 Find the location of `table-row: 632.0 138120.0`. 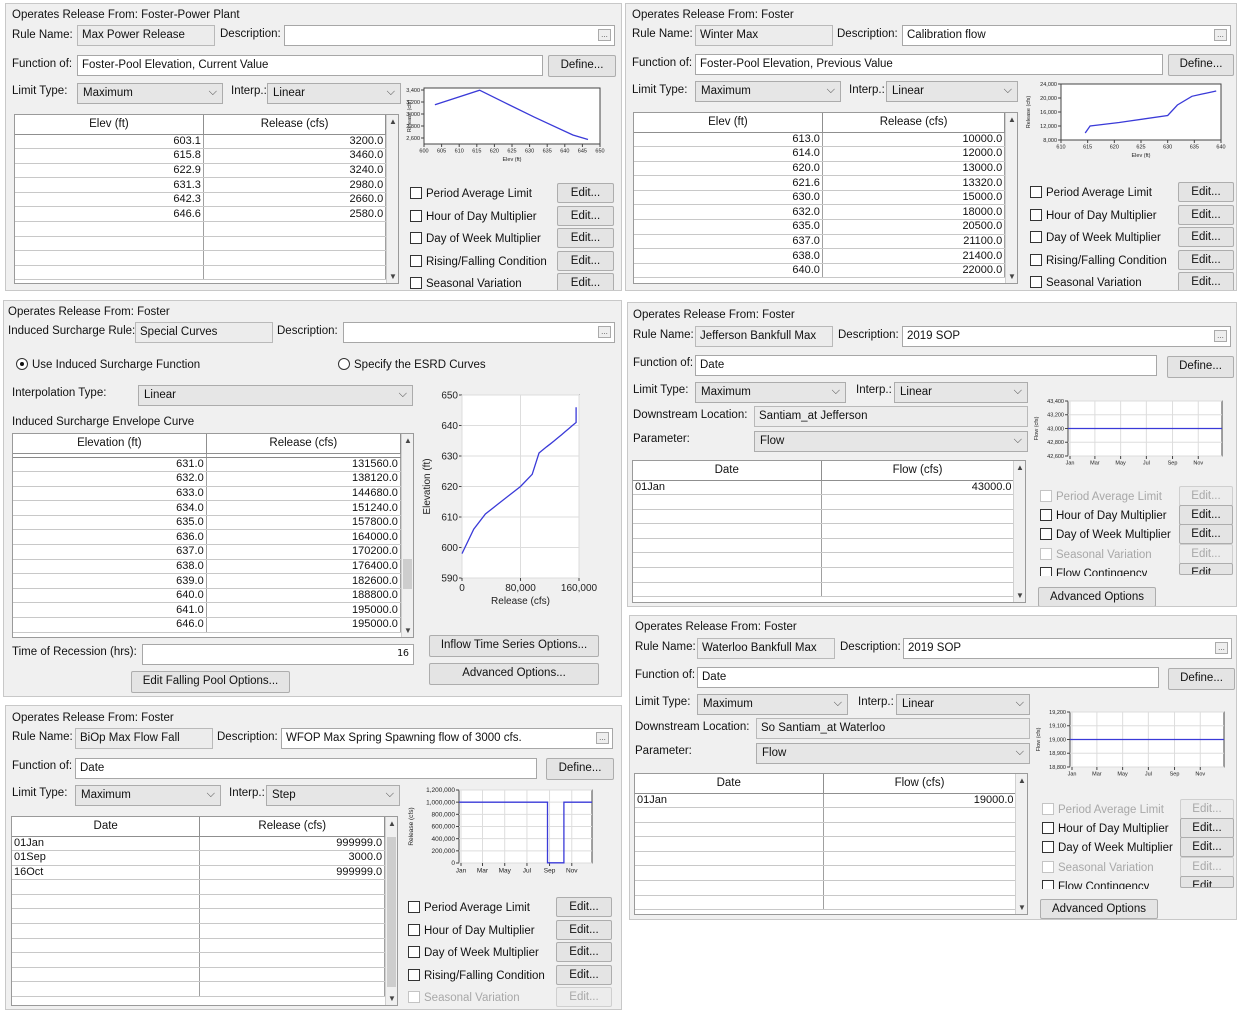

table-row: 632.0 138120.0 is located at coordinates (213, 479).